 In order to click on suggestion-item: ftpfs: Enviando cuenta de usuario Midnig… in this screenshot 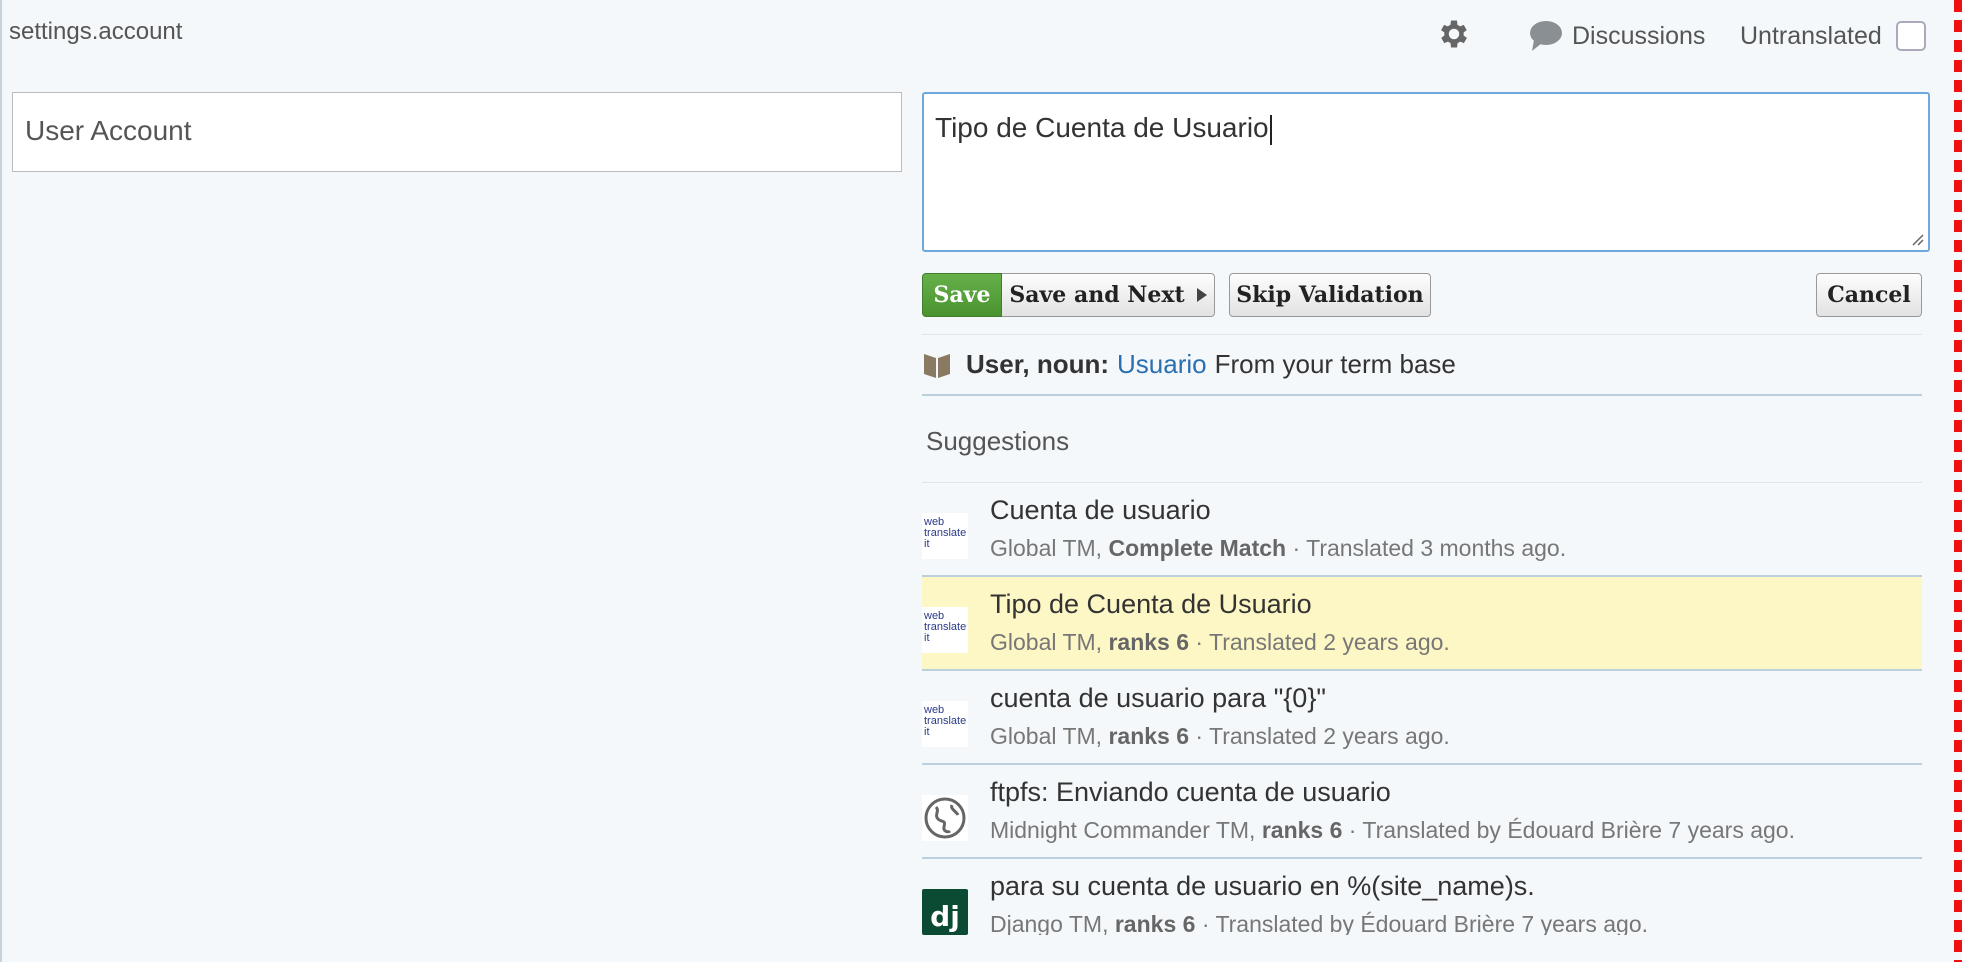, I will do `click(1422, 812)`.